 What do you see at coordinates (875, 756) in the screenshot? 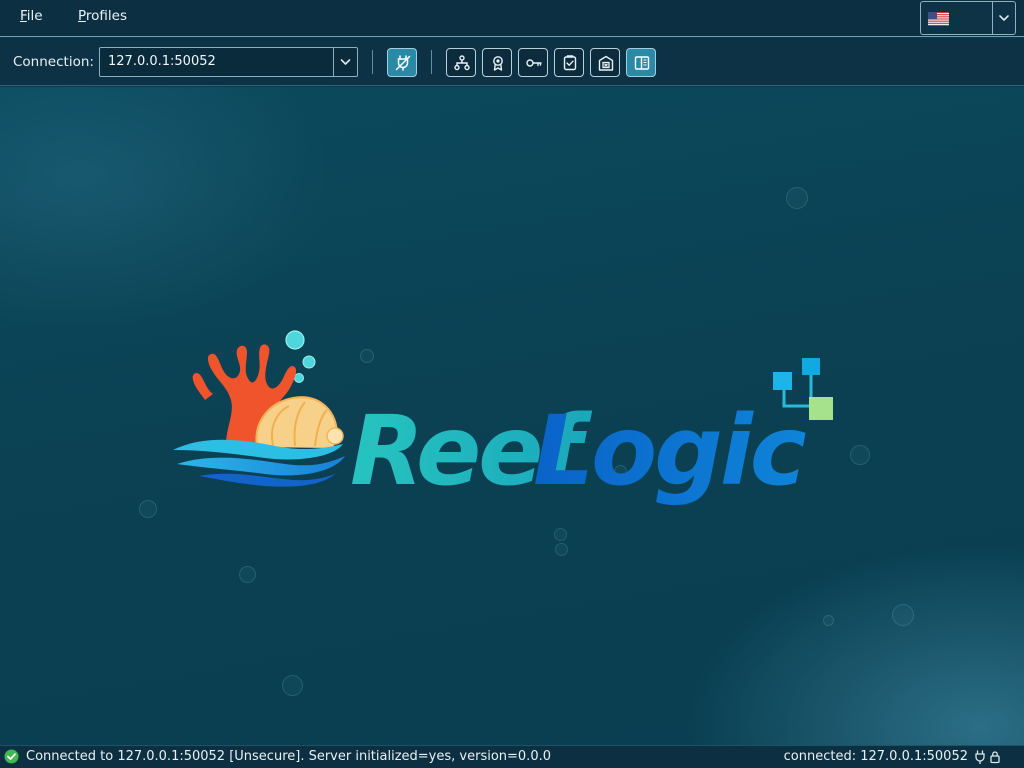
I see `connection-status: connected: 127.0.0.1:50052` at bounding box center [875, 756].